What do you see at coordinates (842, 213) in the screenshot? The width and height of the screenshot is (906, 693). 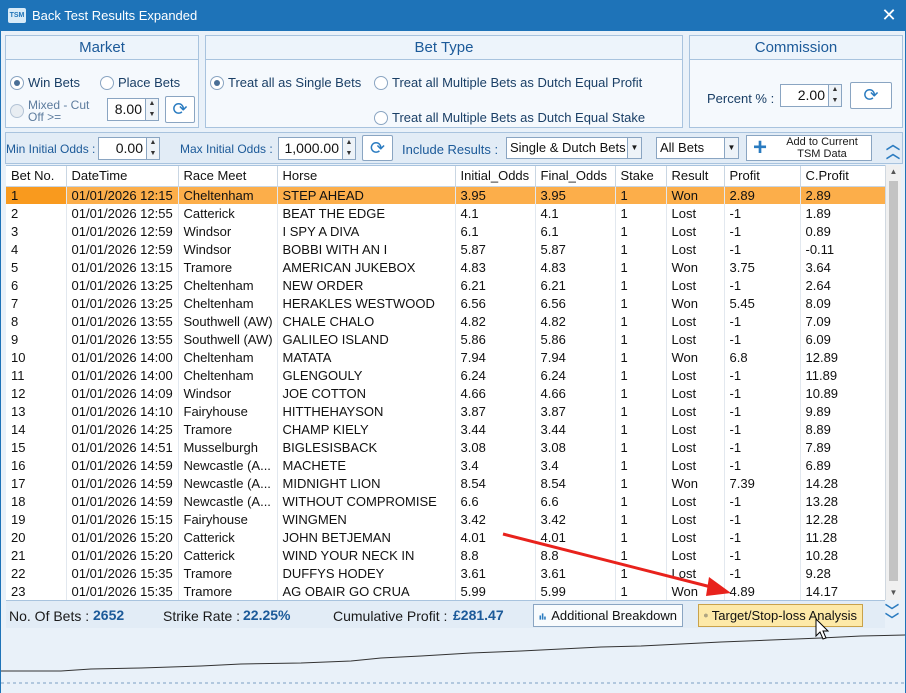 I see `table-cell: 1.89` at bounding box center [842, 213].